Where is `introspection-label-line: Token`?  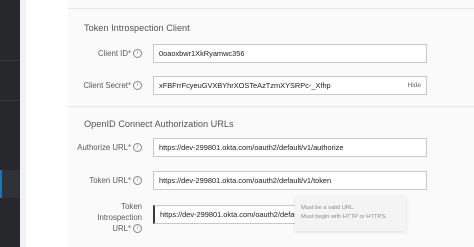 introspection-label-line: Token is located at coordinates (131, 206).